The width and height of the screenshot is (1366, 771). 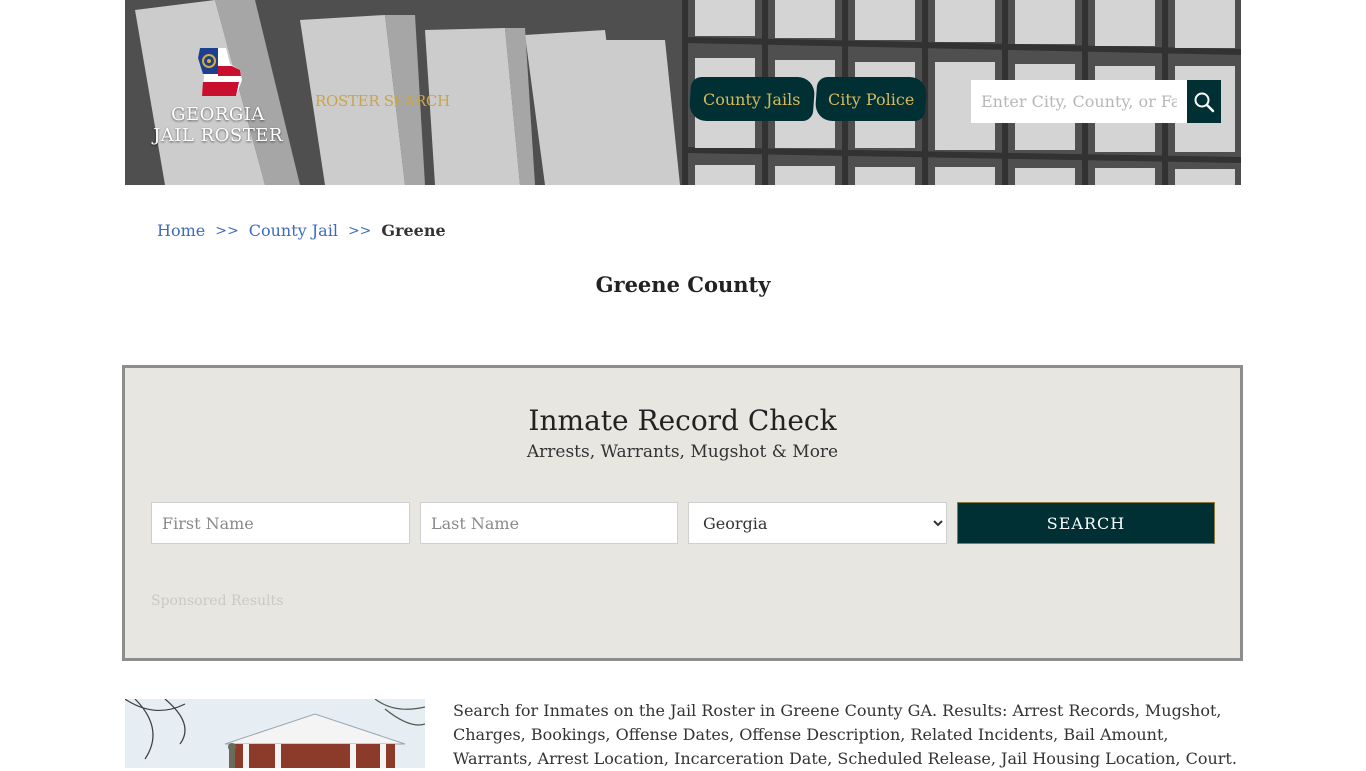 I want to click on page-title: Greene County, so click(x=683, y=284).